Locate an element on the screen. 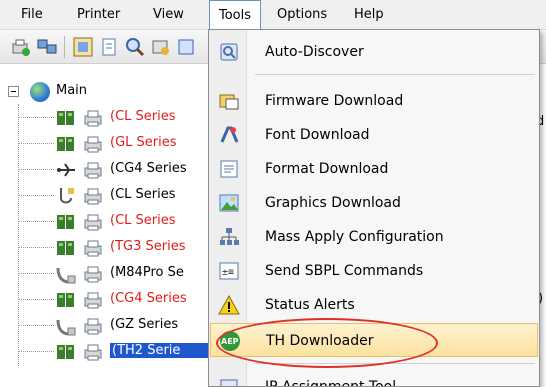  refresh-icon is located at coordinates (83, 47).